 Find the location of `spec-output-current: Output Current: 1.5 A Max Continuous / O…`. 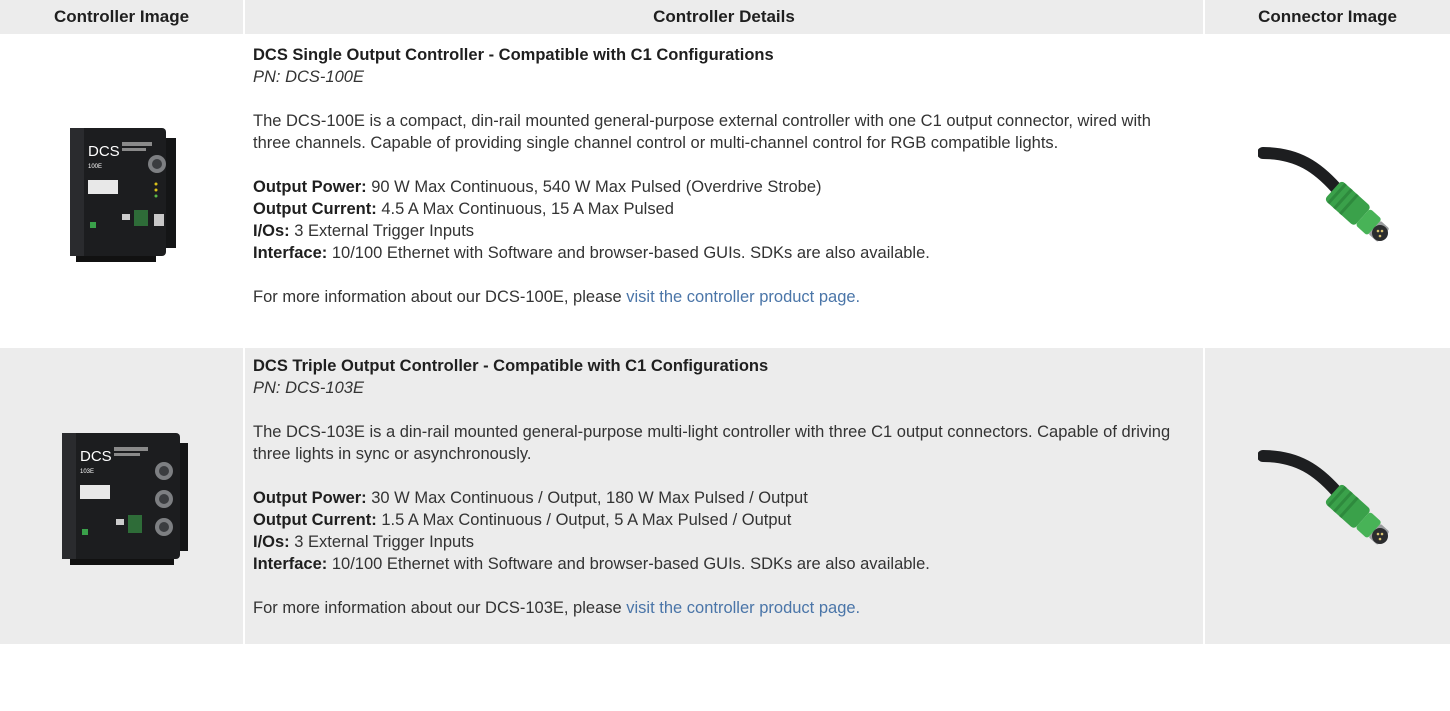

spec-output-current: Output Current: 1.5 A Max Continuous / O… is located at coordinates (522, 520).